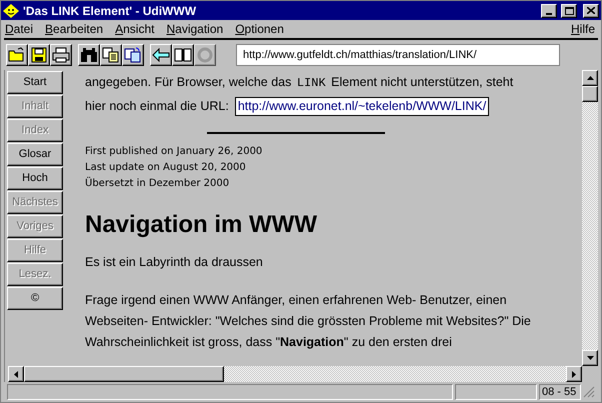 The height and width of the screenshot is (403, 602). I want to click on up-arrow-icon, so click(590, 78).